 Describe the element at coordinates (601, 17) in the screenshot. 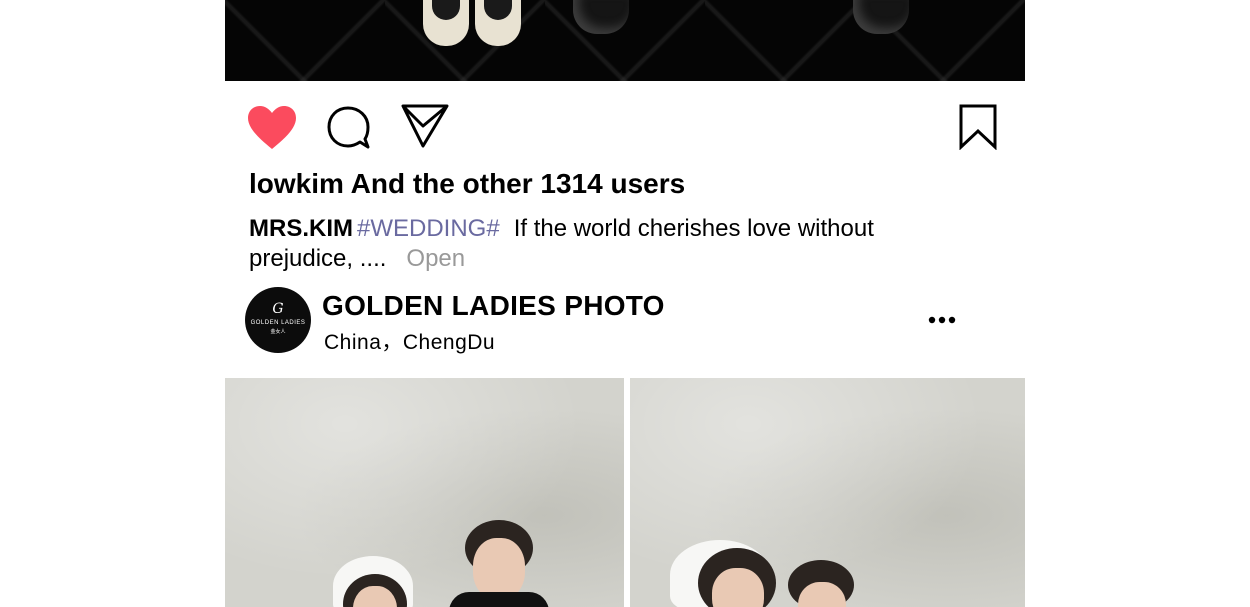

I see `groom-shoe-left` at that location.